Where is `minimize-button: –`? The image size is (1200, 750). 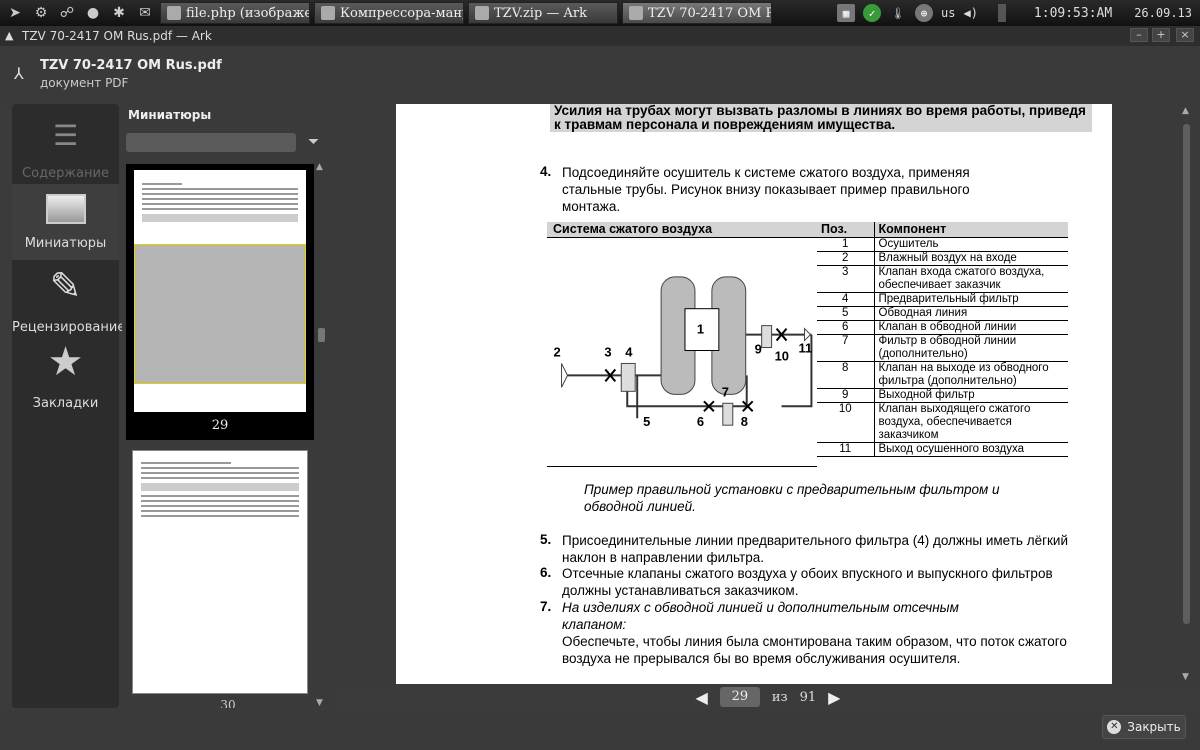
minimize-button: – is located at coordinates (1139, 35).